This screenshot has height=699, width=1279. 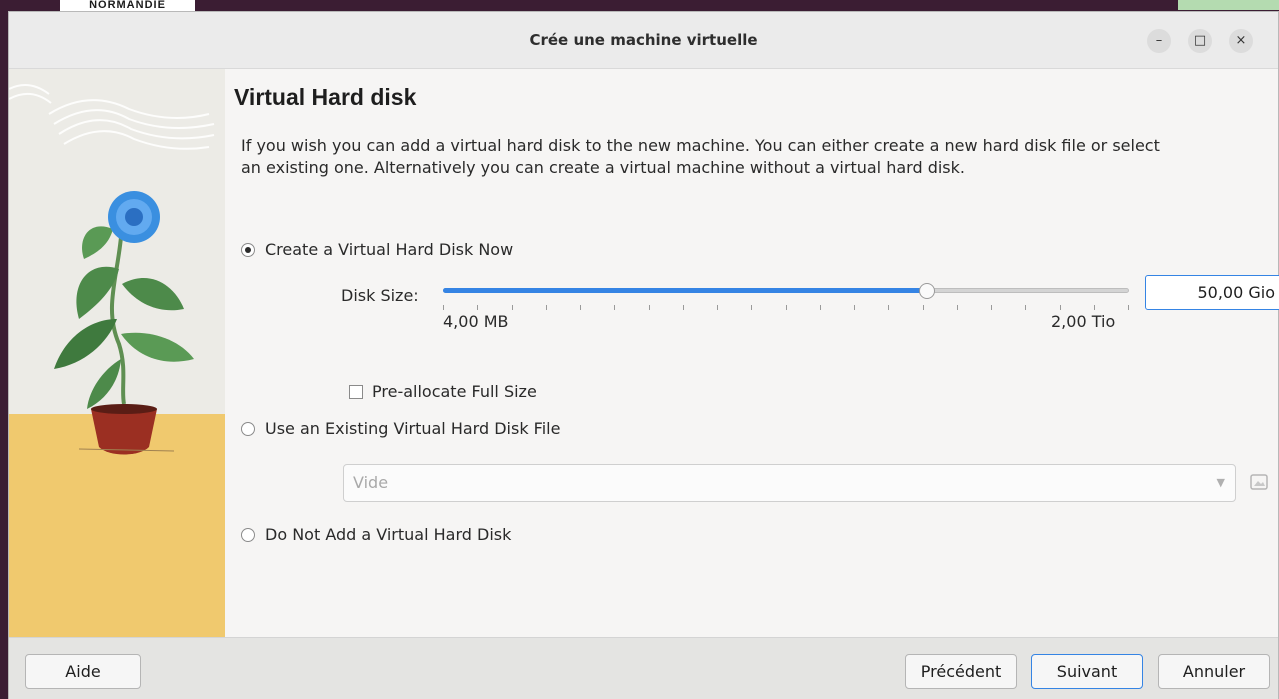 I want to click on window-title: Crée une machine virtuelle, so click(x=643, y=40).